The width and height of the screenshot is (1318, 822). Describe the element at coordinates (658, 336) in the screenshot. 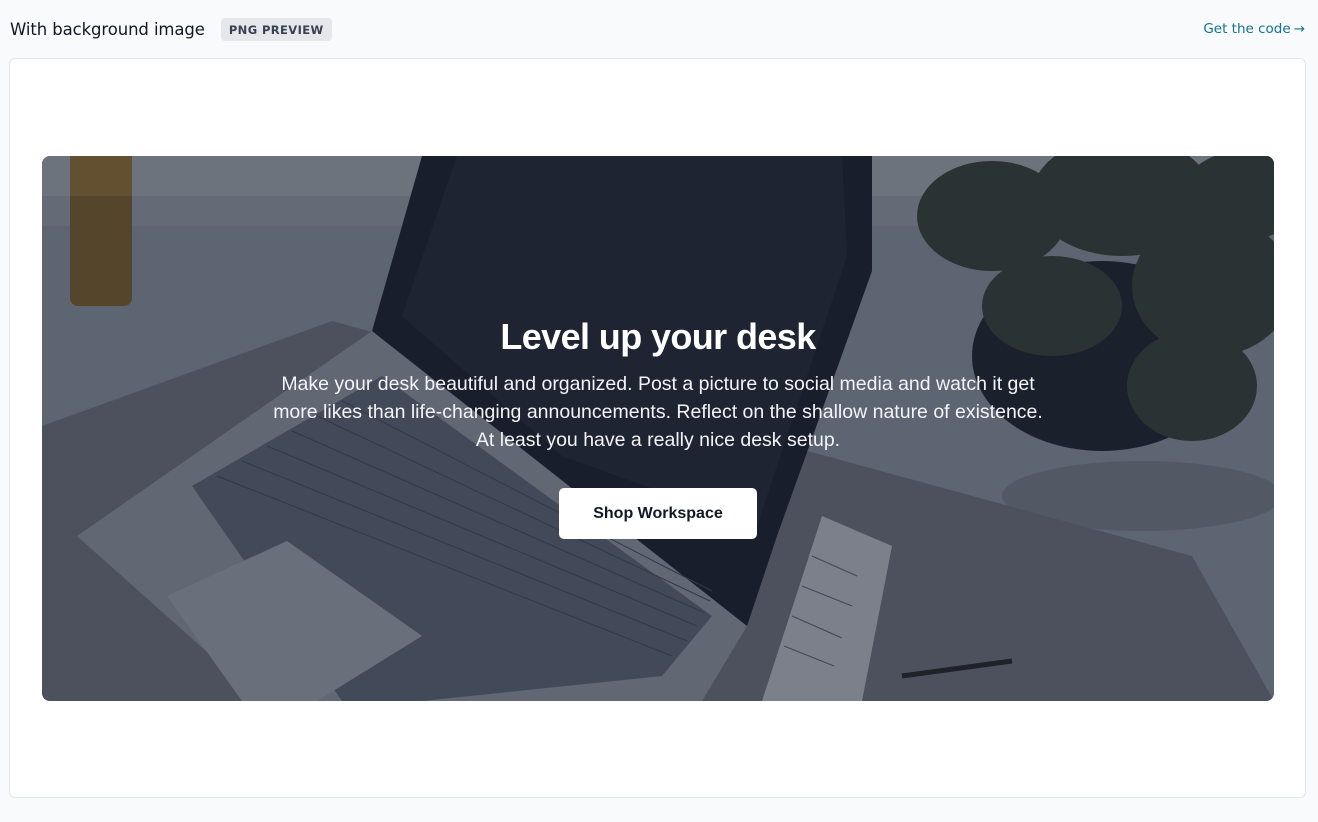

I see `hero-title: Level up your desk` at that location.